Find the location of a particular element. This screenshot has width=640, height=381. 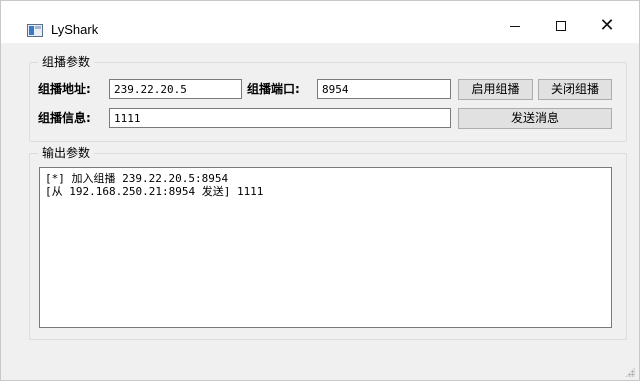

minimize-button is located at coordinates (515, 26).